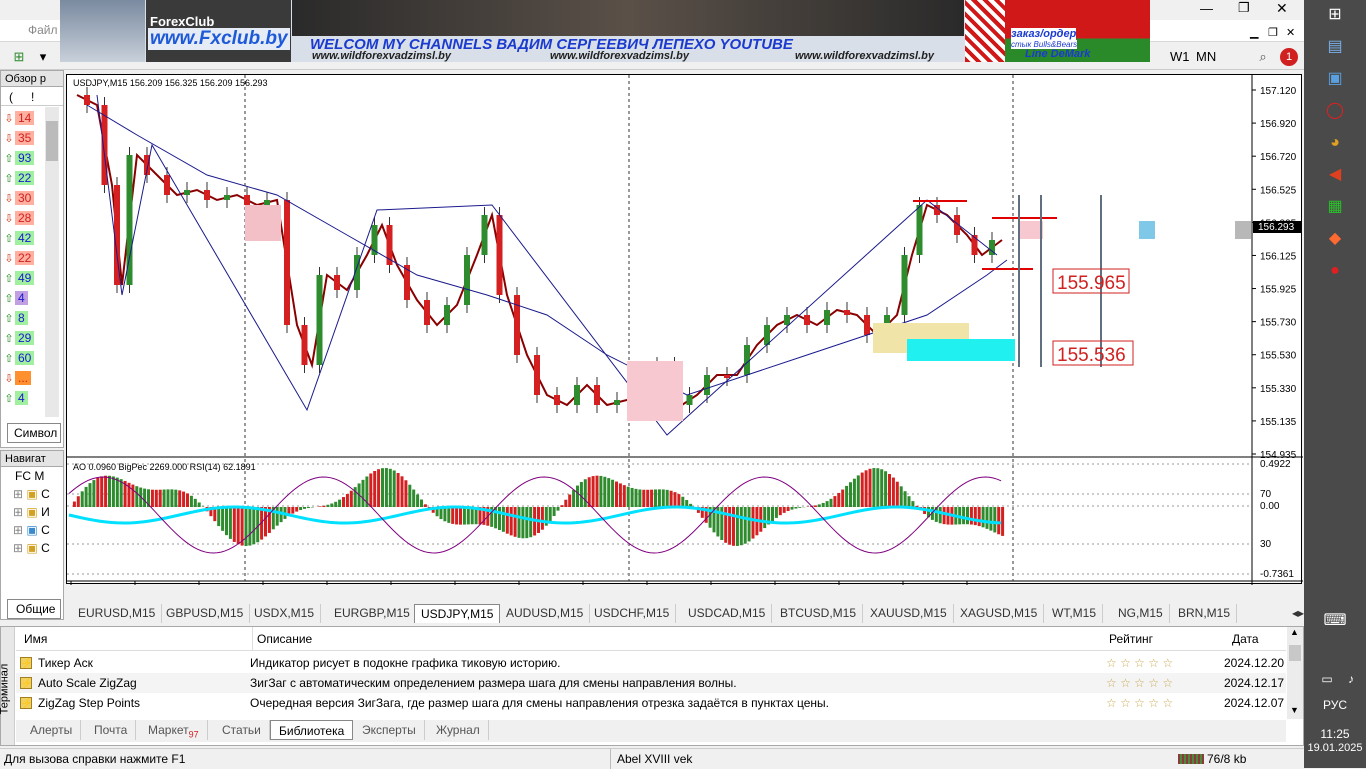 Image resolution: width=1366 pixels, height=769 pixels. Describe the element at coordinates (111, 730) in the screenshot. I see `terminal-tab: Почта` at that location.